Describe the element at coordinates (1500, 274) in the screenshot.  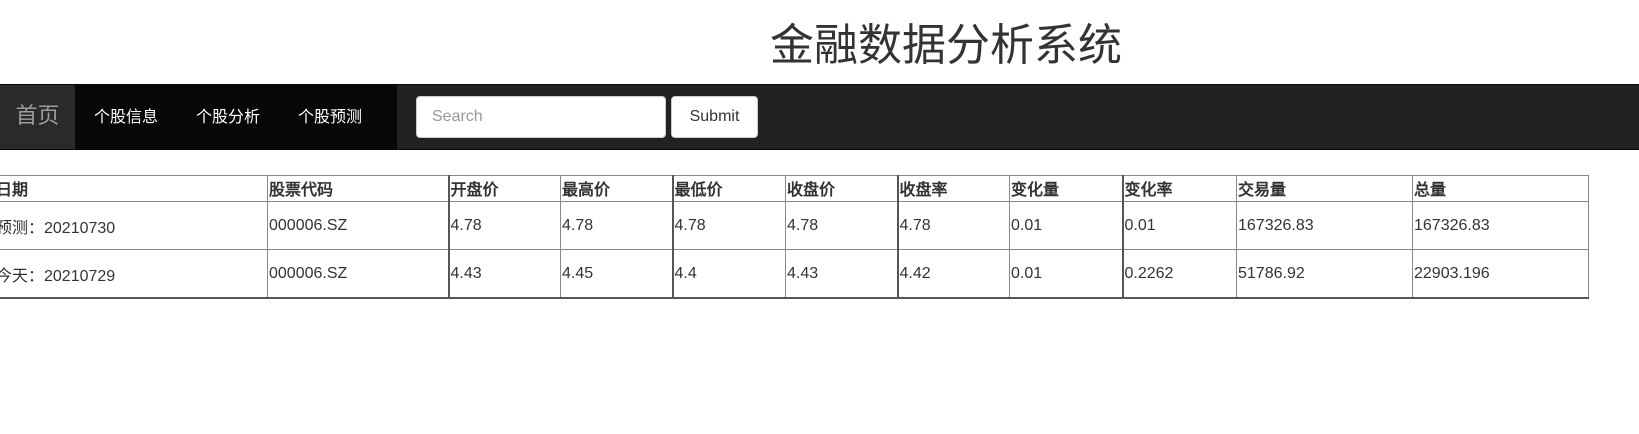
I see `table-cell: 22903.196` at that location.